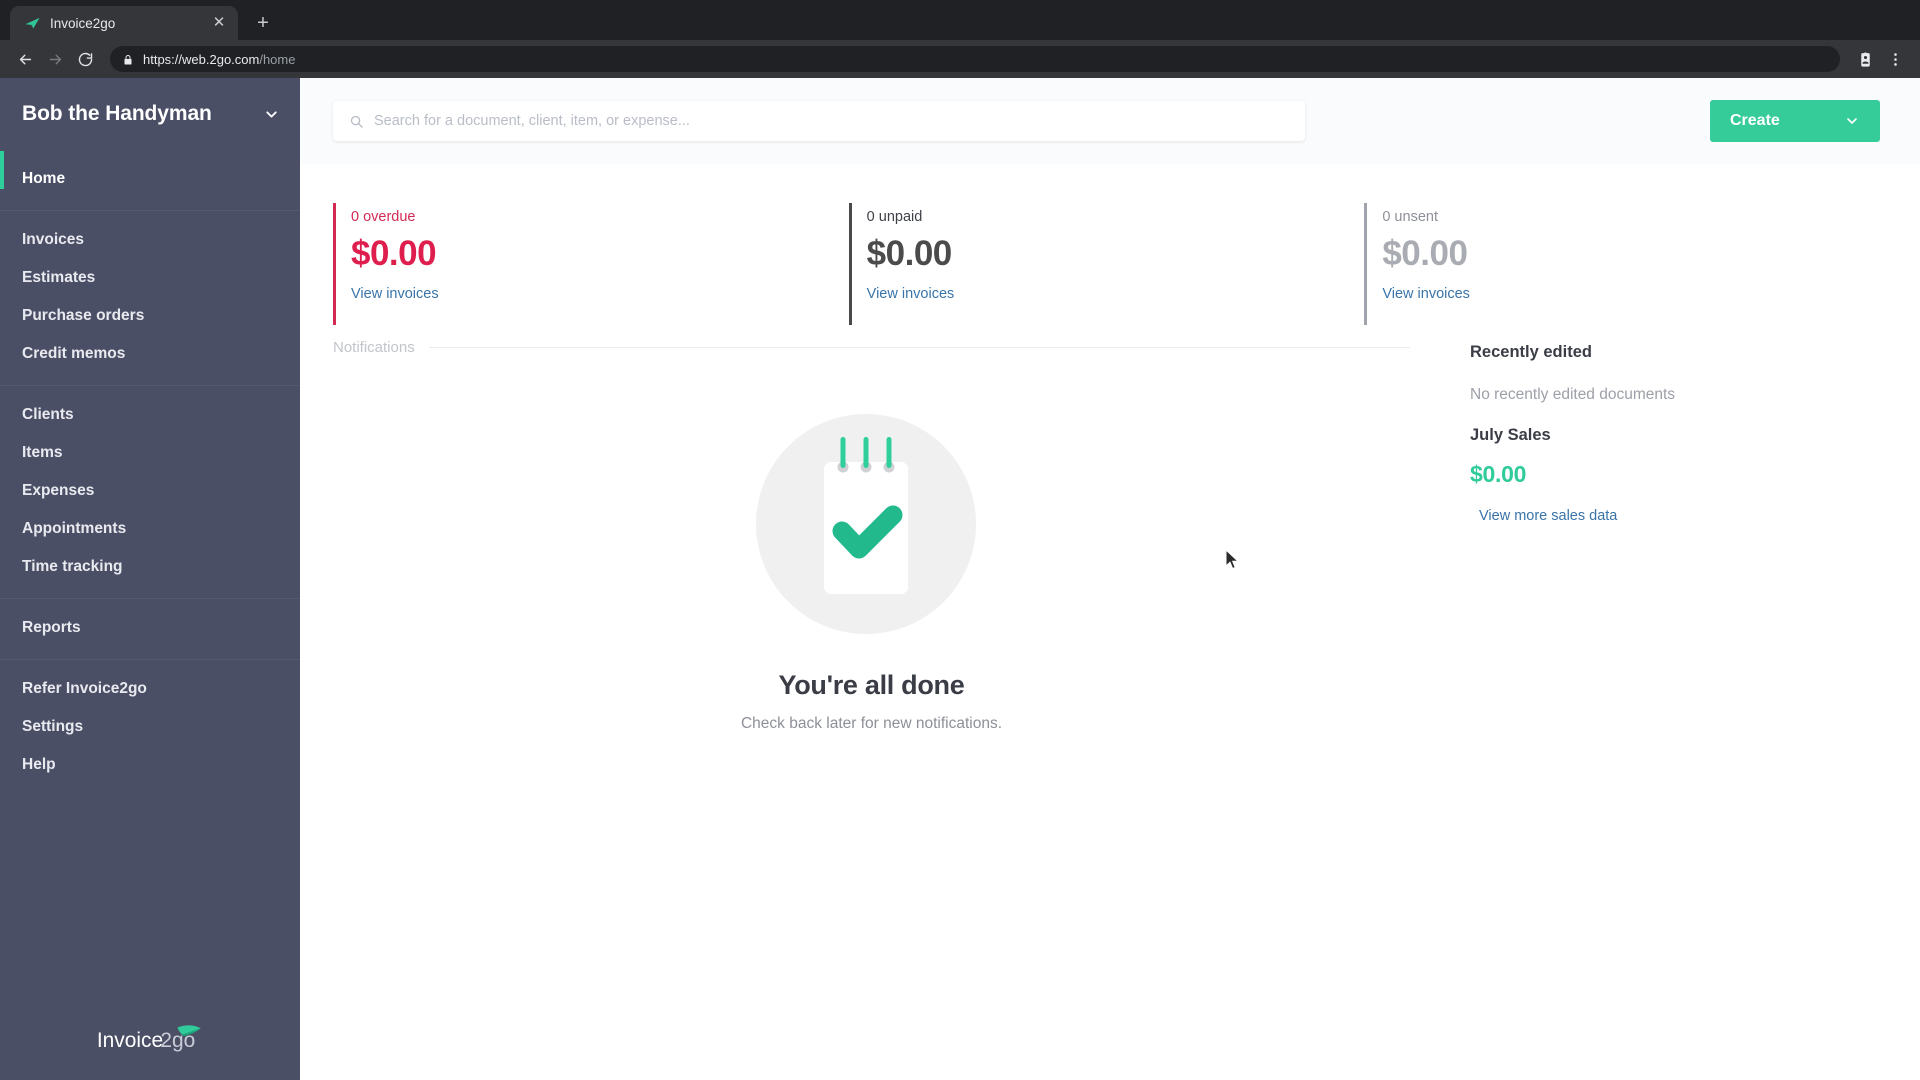 This screenshot has width=1920, height=1080. I want to click on sidebar-item-settings: Settings, so click(150, 727).